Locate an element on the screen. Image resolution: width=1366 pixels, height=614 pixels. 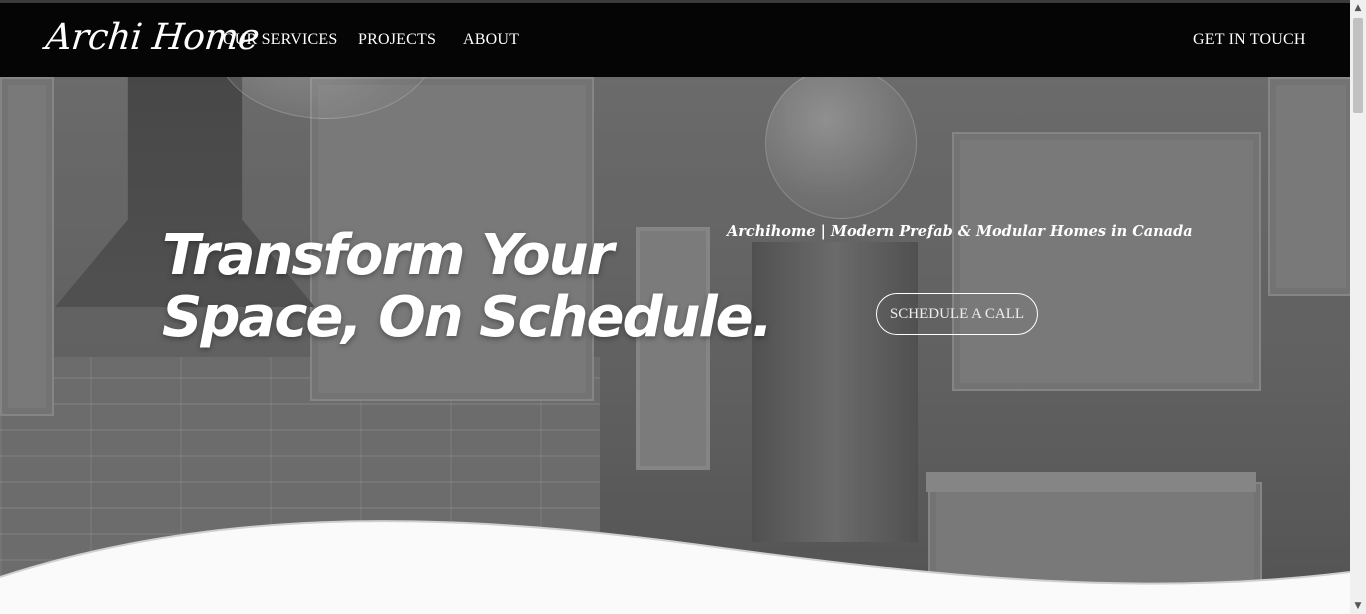
nav-about: ABOUT is located at coordinates (491, 40).